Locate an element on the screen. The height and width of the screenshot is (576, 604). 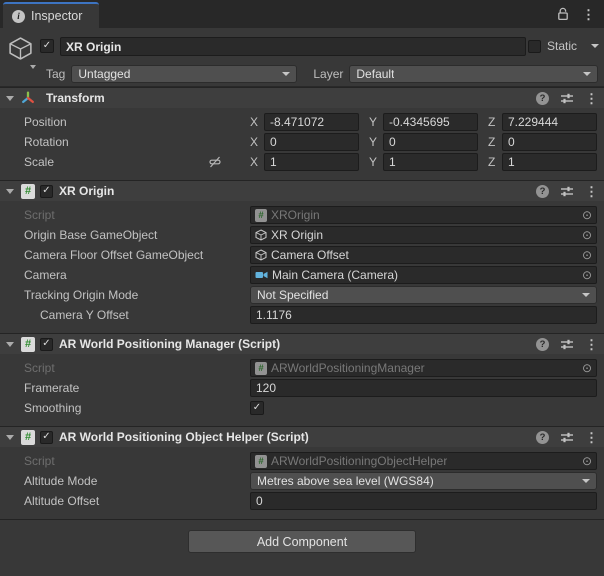
add-component-button: Add Component is located at coordinates (302, 541).